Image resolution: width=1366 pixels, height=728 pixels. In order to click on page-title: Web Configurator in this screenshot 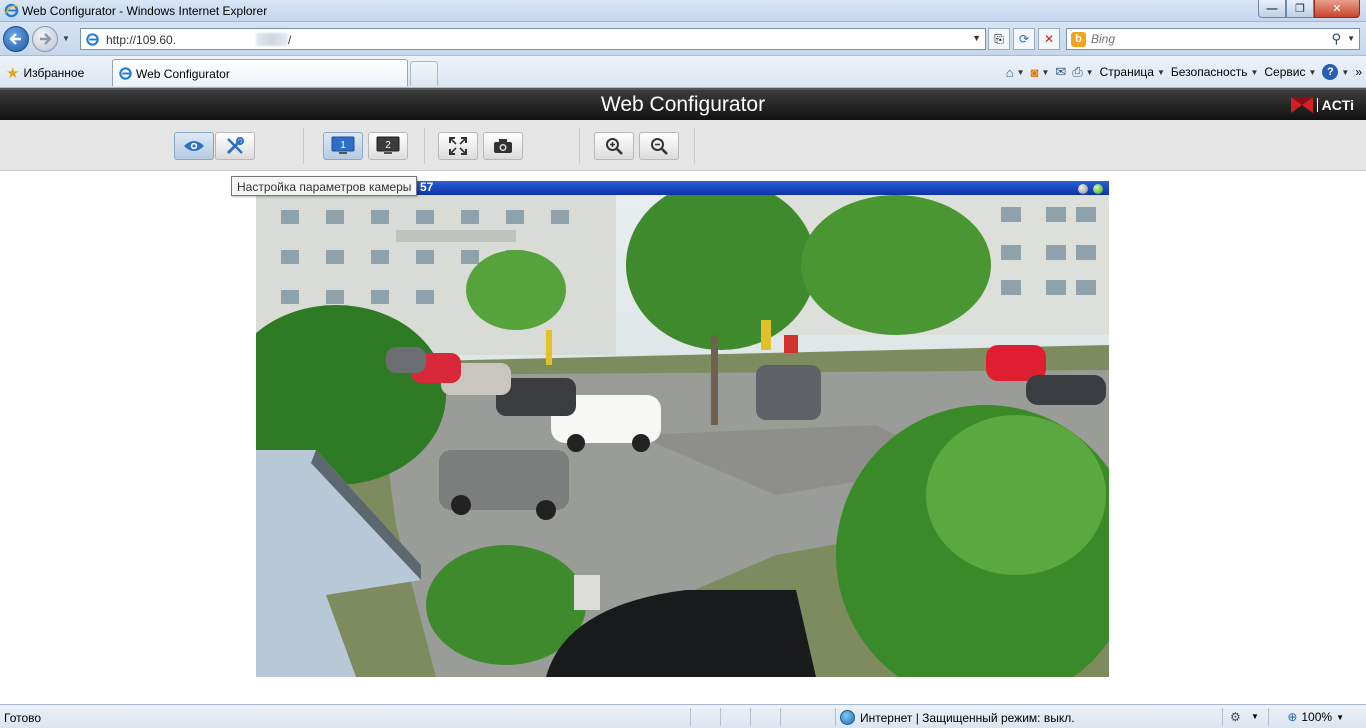, I will do `click(683, 104)`.